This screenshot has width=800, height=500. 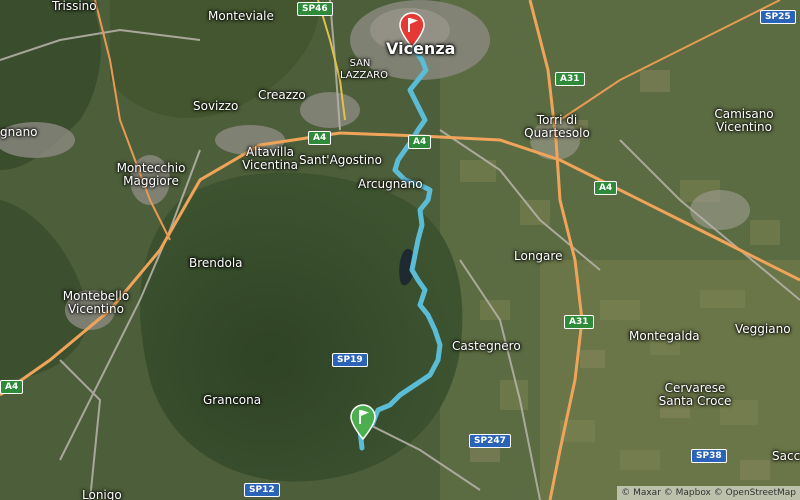 What do you see at coordinates (763, 329) in the screenshot?
I see `place-label: Veggiano` at bounding box center [763, 329].